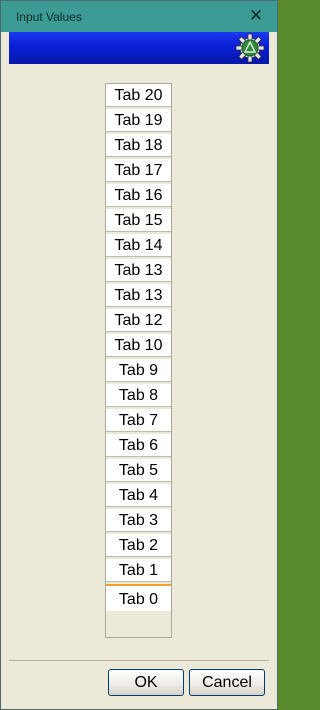  What do you see at coordinates (138, 395) in the screenshot?
I see `tab-item: Tab 8` at bounding box center [138, 395].